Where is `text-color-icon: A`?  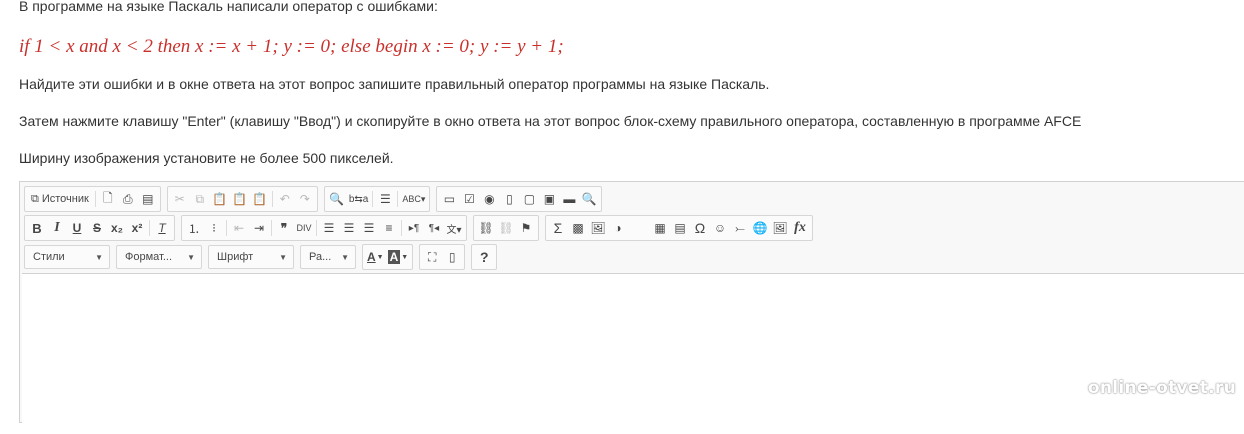 text-color-icon: A is located at coordinates (371, 257).